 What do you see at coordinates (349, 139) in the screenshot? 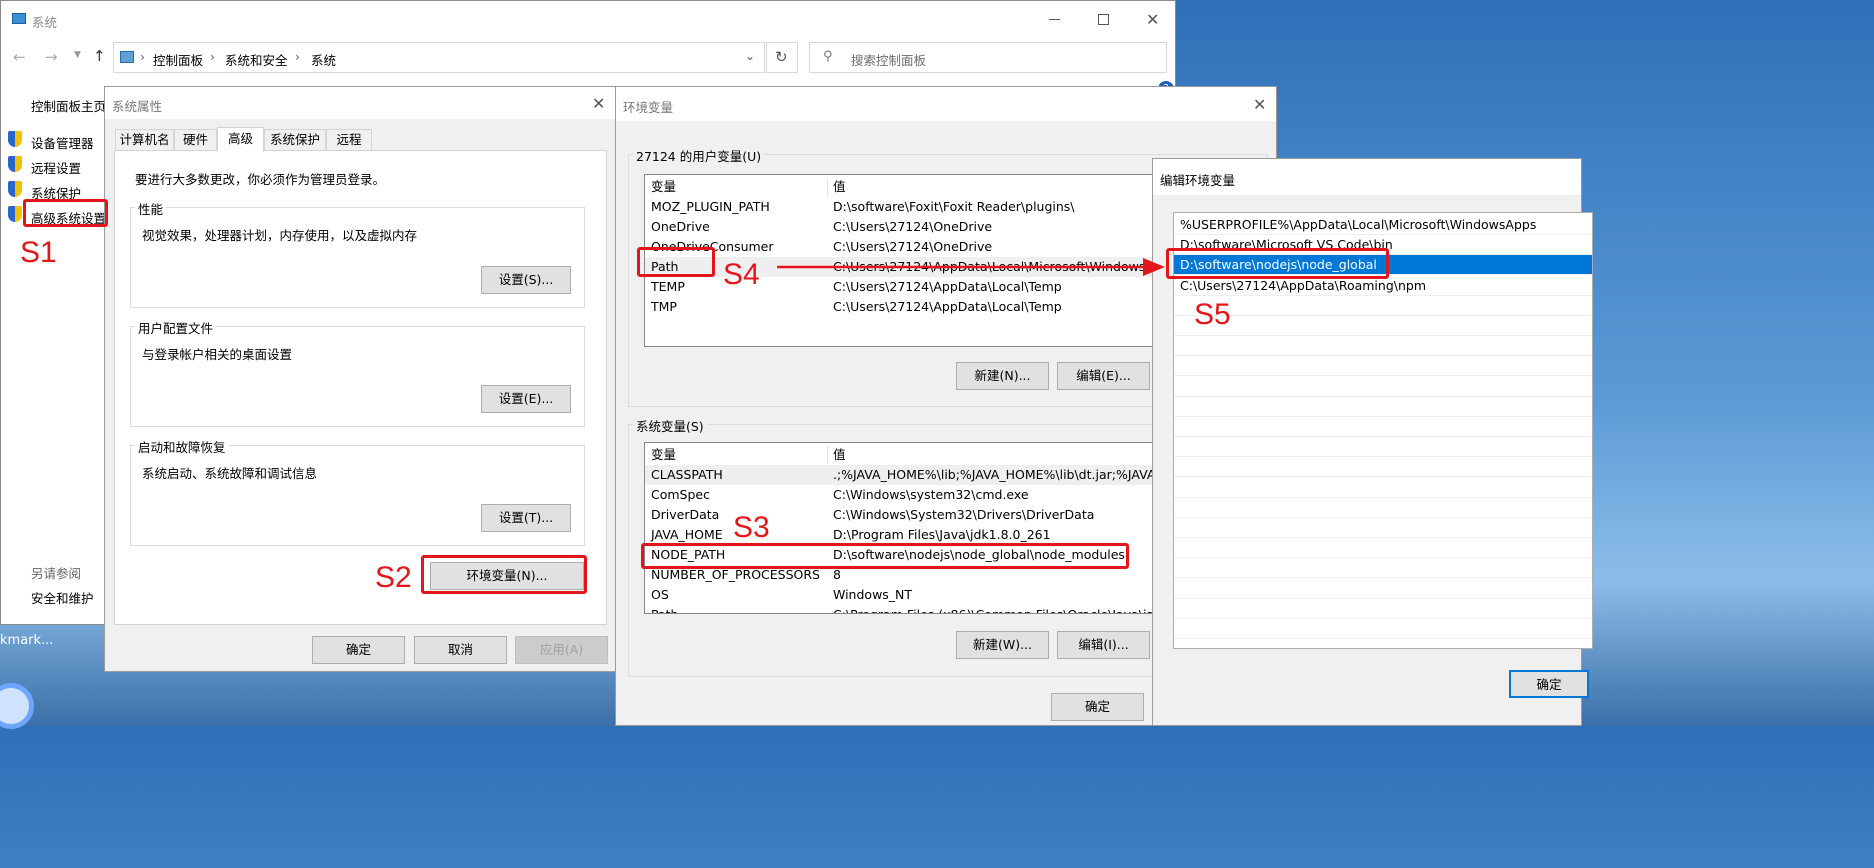
I see `tab-remote: 远程` at bounding box center [349, 139].